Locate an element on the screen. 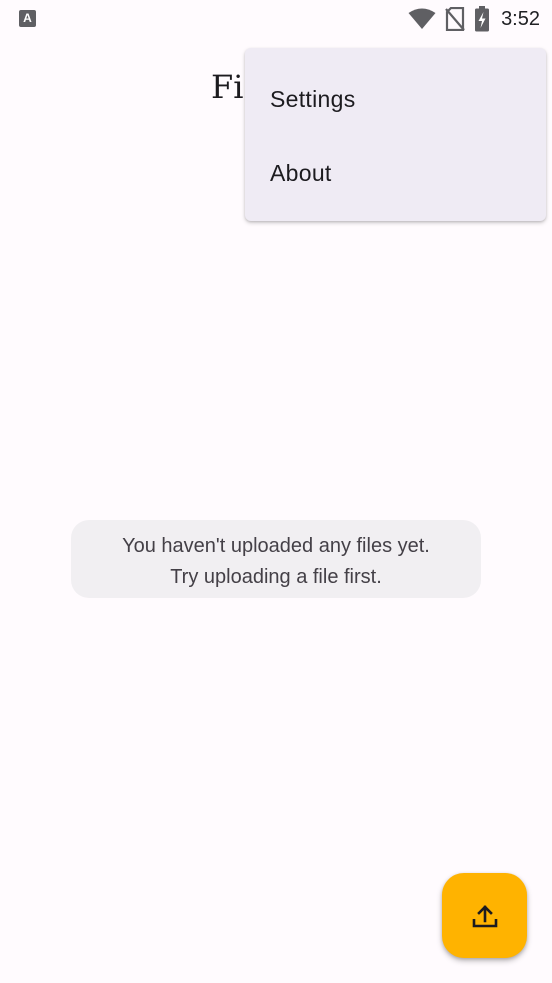  wifi-icon is located at coordinates (422, 18).